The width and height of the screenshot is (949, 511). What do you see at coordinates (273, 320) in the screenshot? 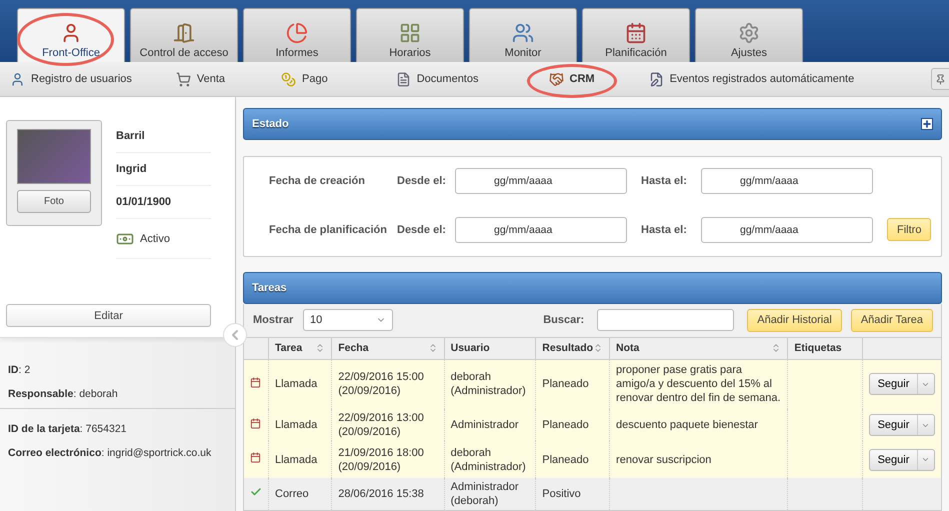
I see `show-label: Mostrar` at bounding box center [273, 320].